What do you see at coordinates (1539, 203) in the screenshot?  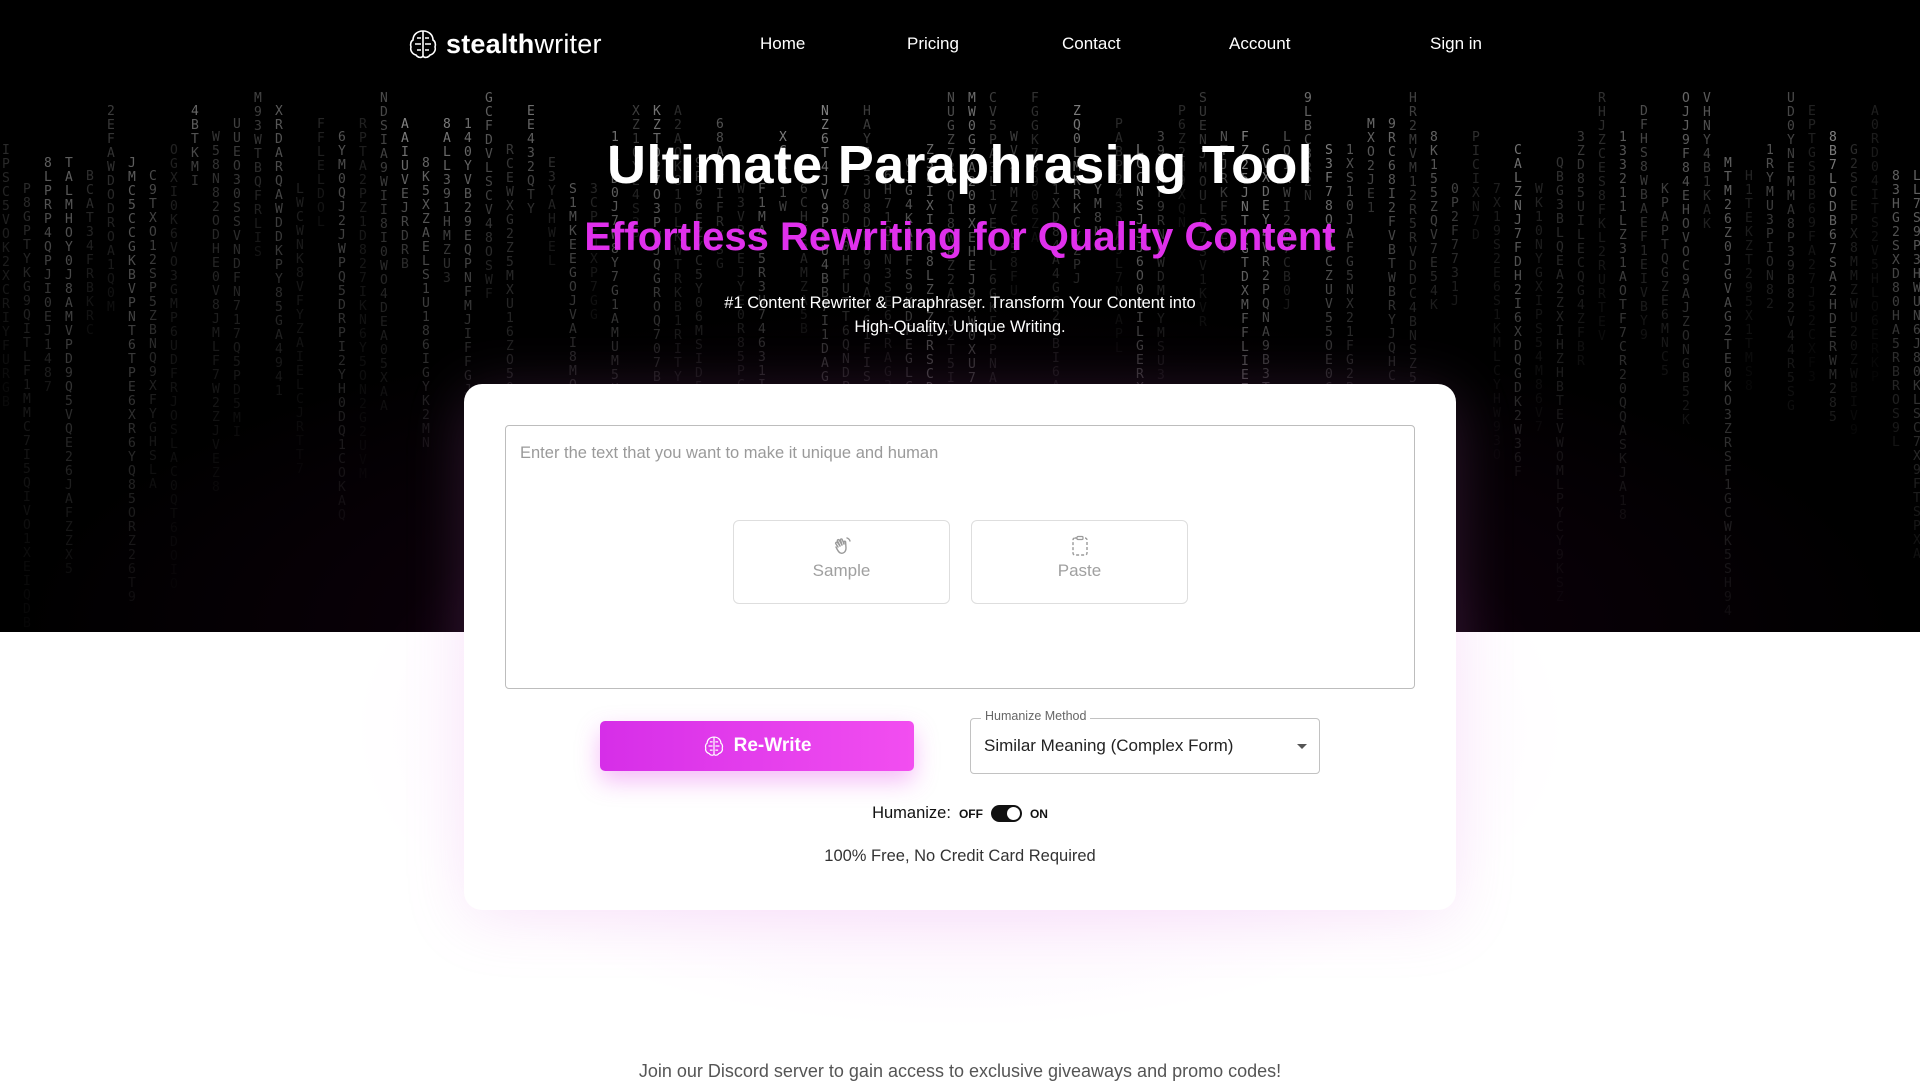 I see `svg-text: K` at bounding box center [1539, 203].